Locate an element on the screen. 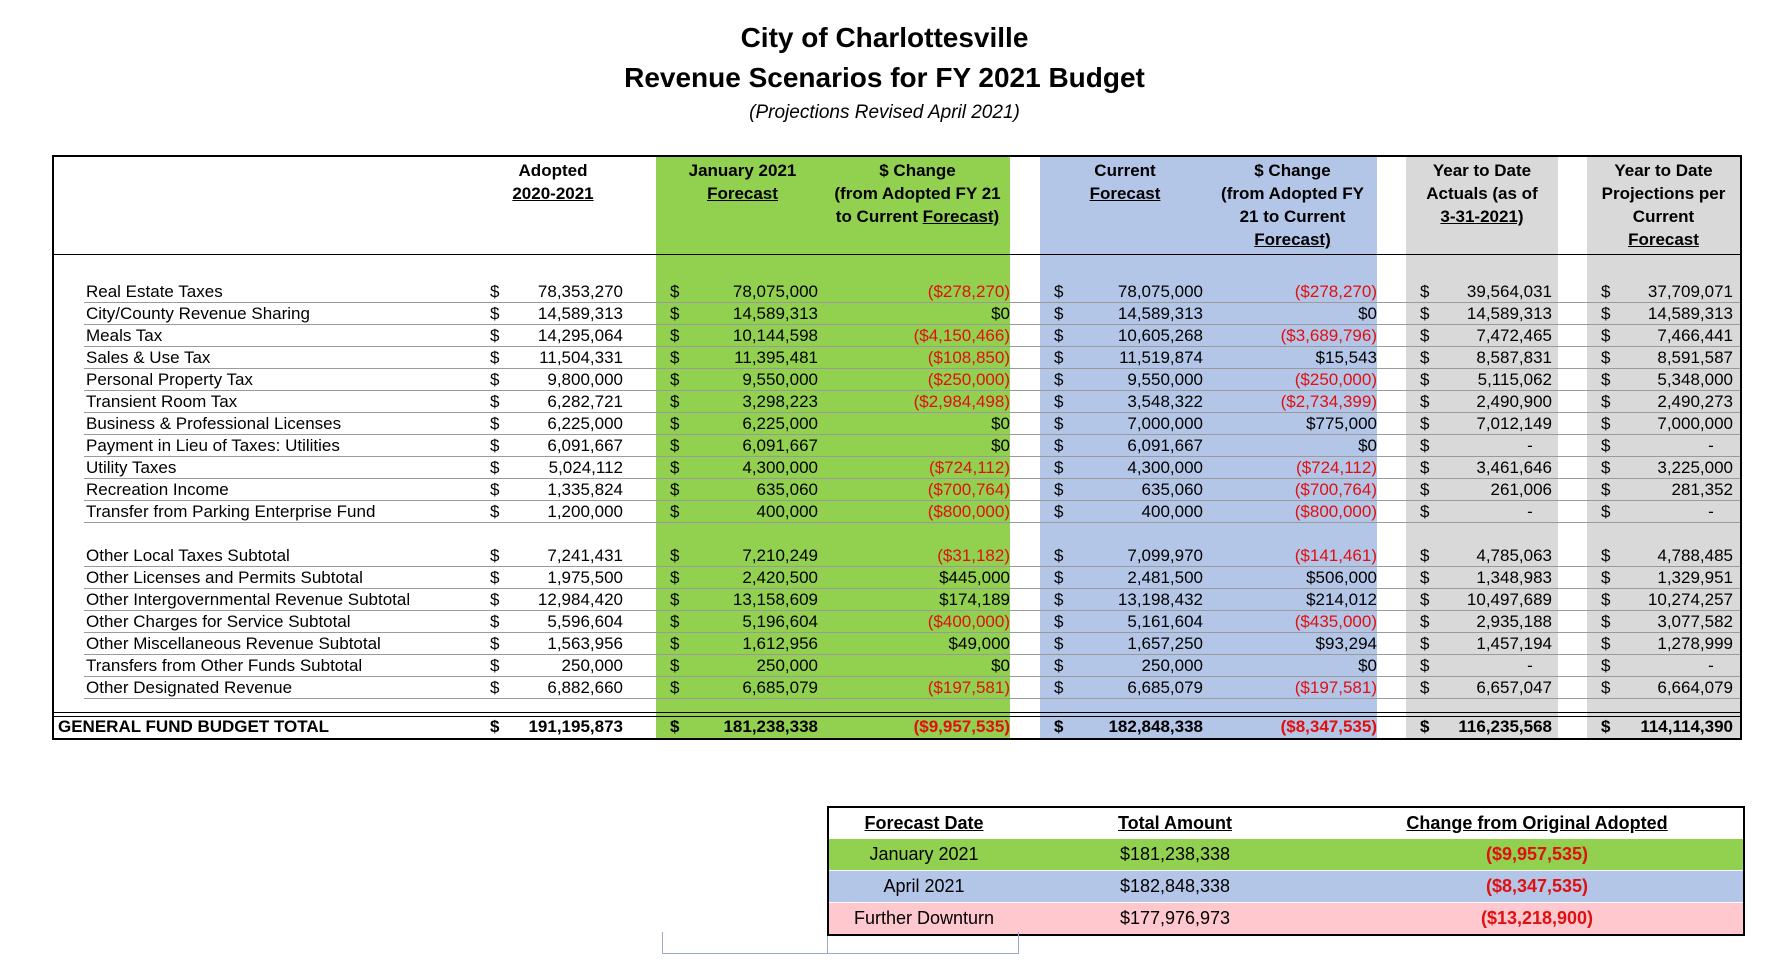 The height and width of the screenshot is (961, 1769). jan-change-value: ($800,000) is located at coordinates (968, 511).